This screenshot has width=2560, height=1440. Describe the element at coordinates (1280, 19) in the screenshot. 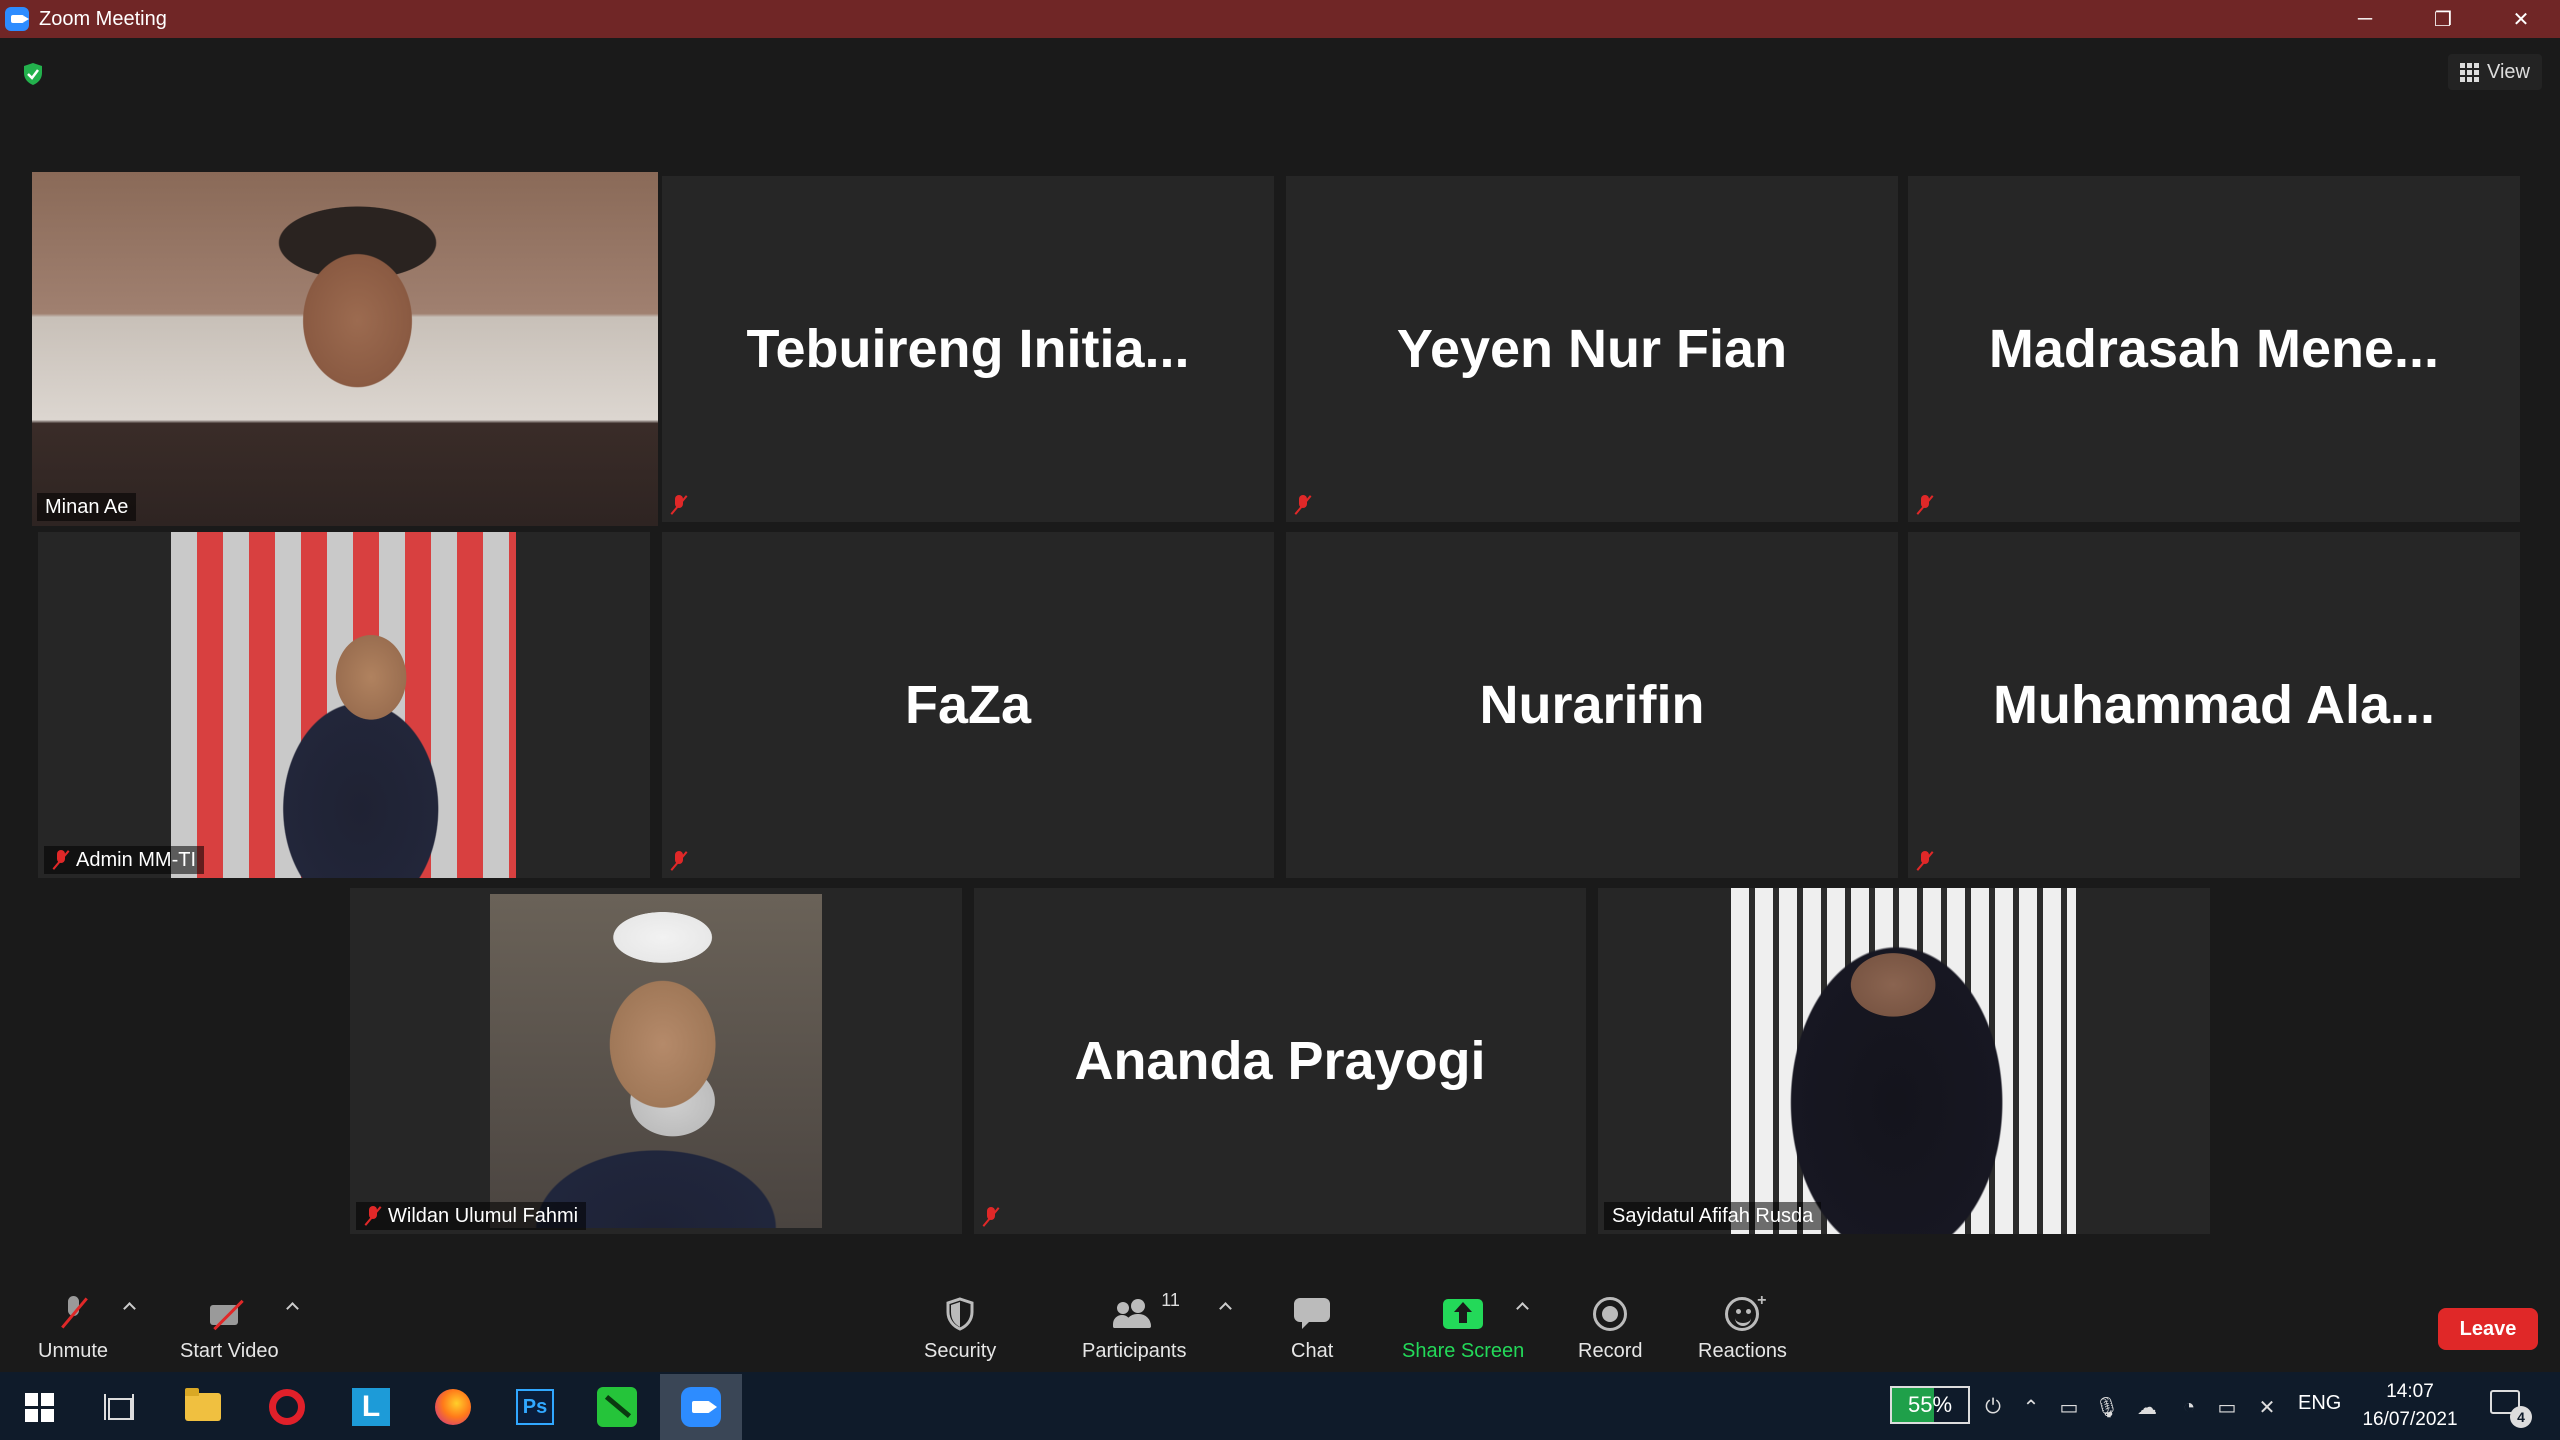

I see `title-bar: Zoom Meeting ─ ❐ ✕` at that location.